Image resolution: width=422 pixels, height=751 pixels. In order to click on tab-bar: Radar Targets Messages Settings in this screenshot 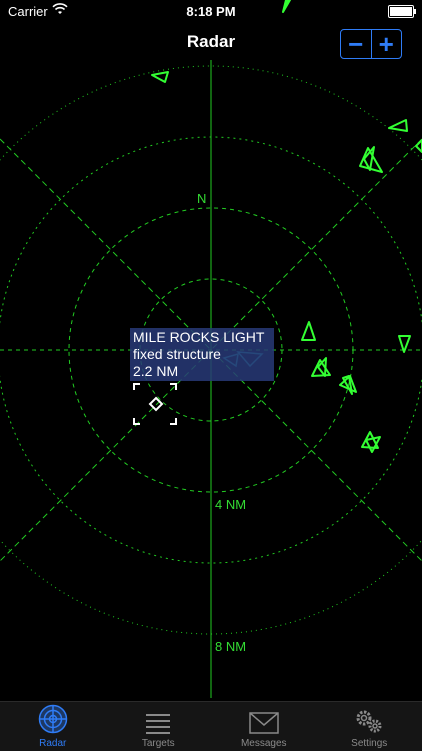, I will do `click(211, 726)`.